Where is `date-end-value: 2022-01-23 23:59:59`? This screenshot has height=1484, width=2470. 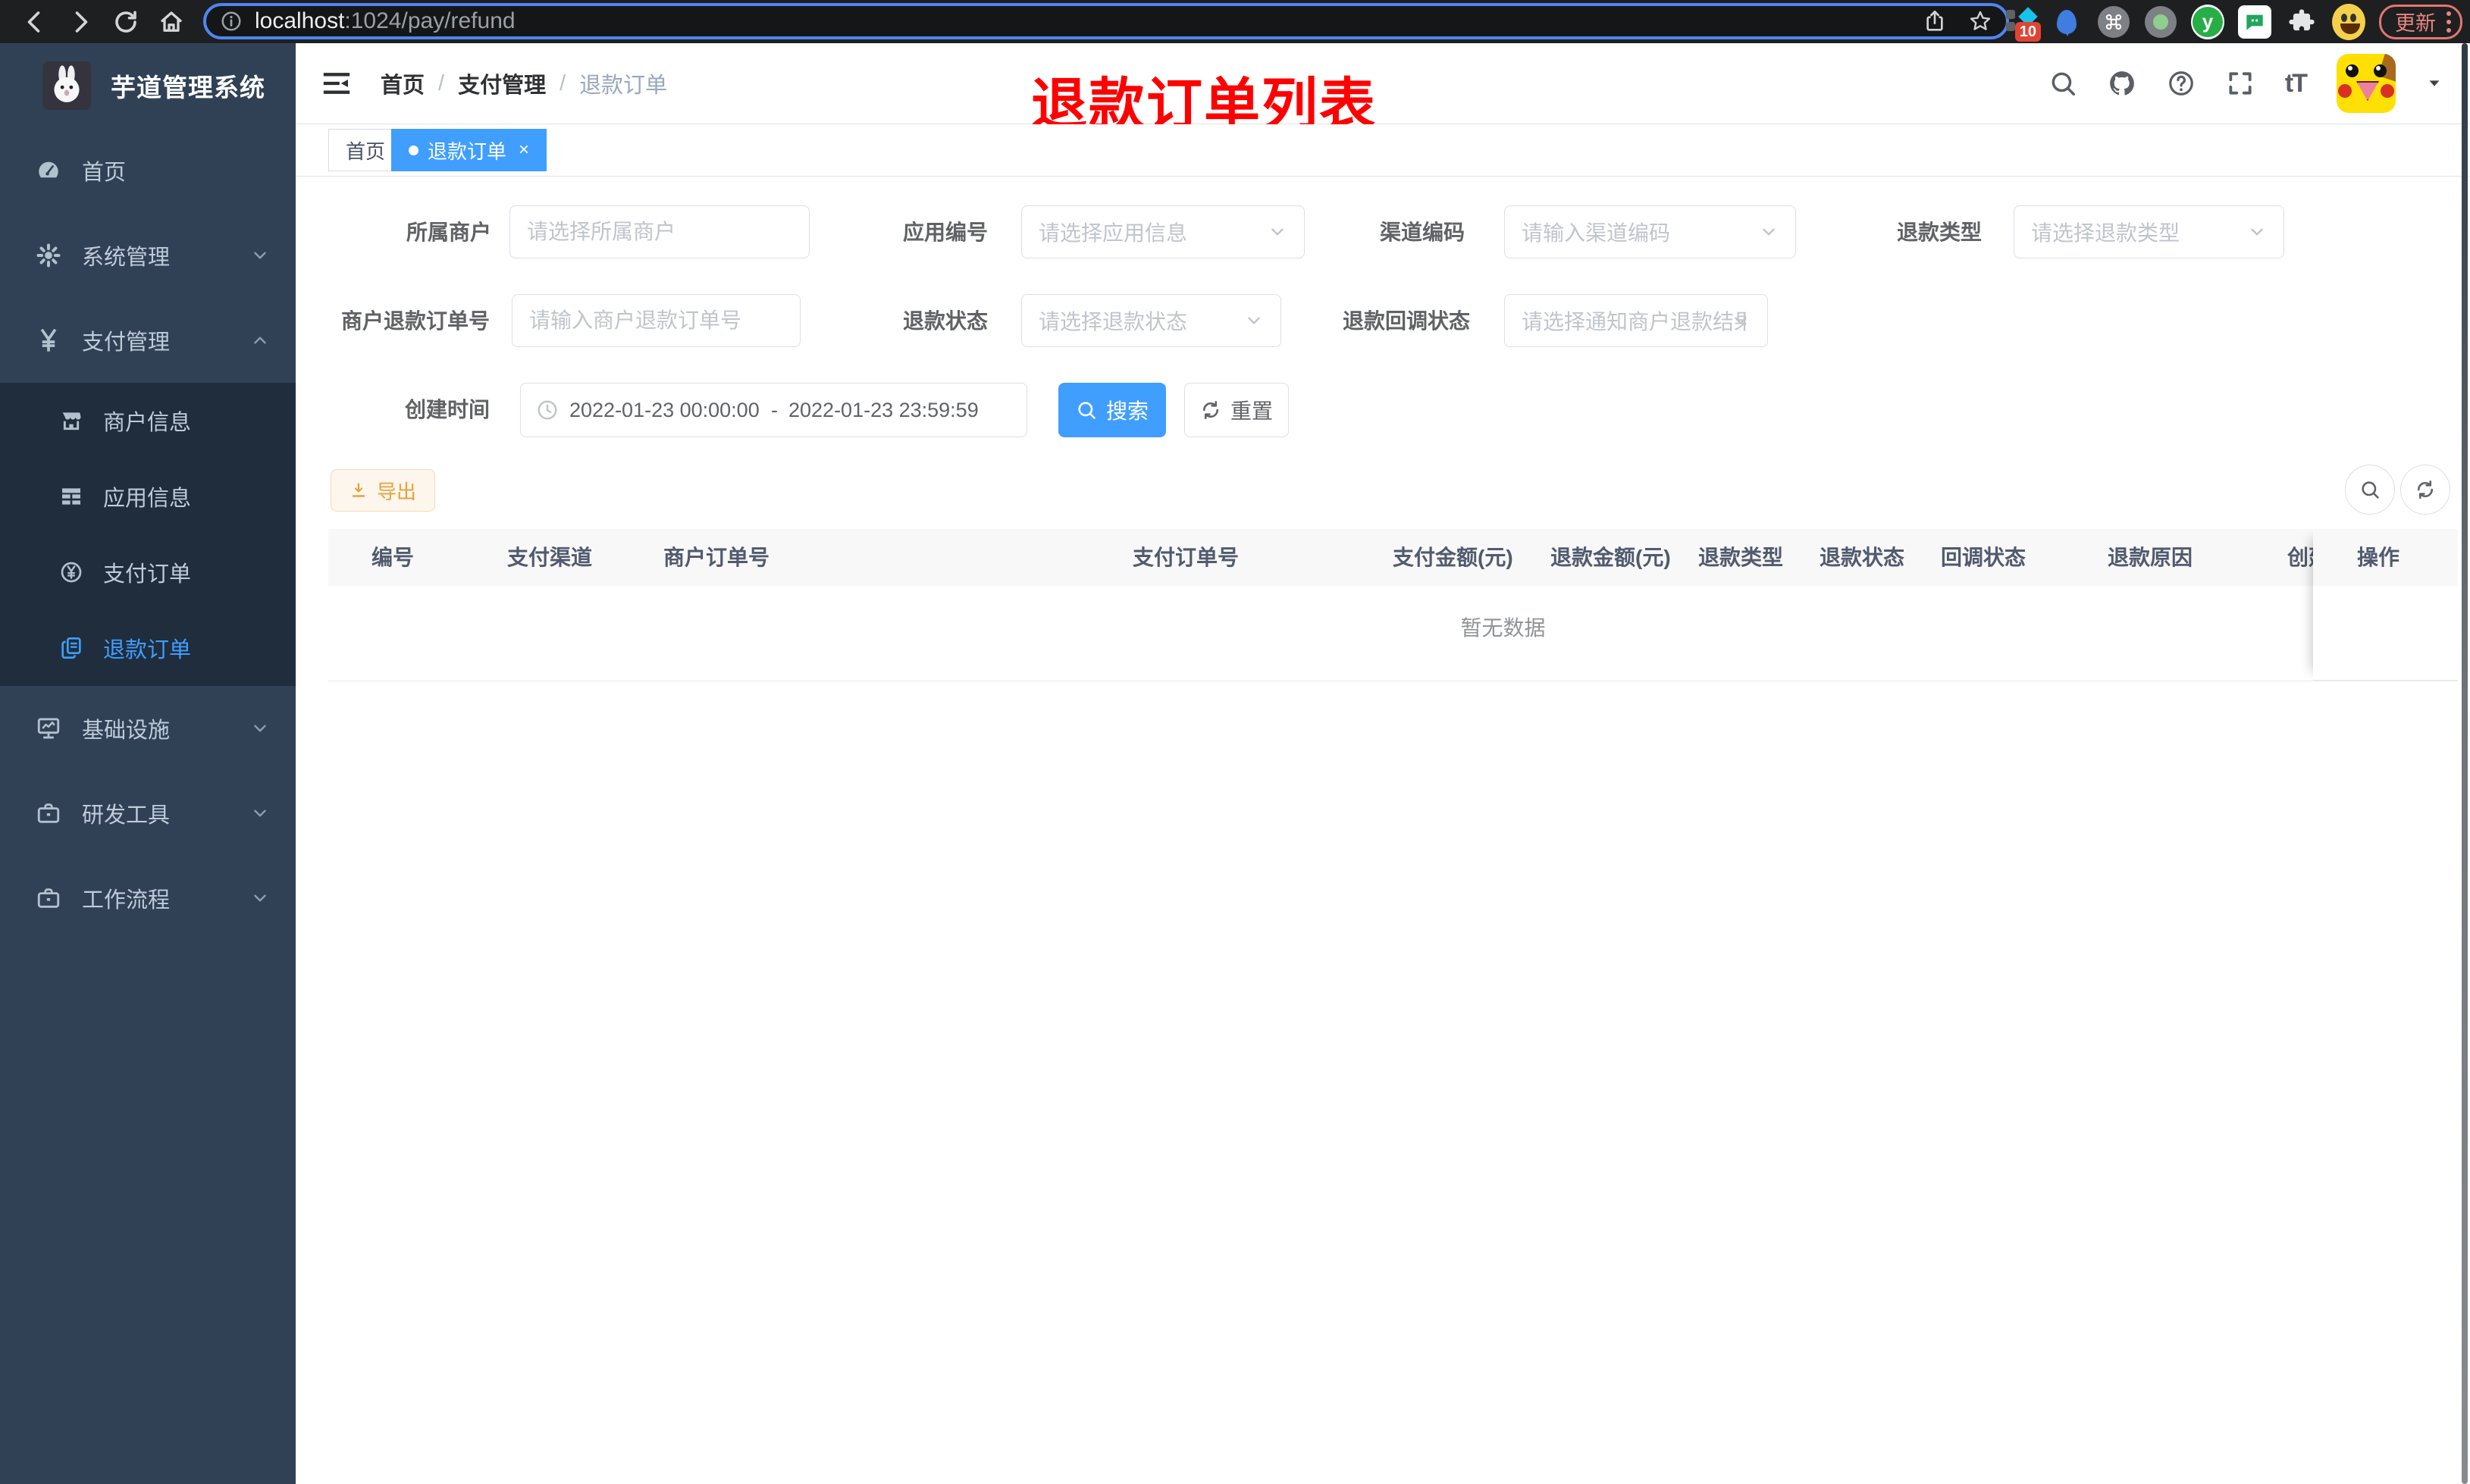 date-end-value: 2022-01-23 23:59:59 is located at coordinates (884, 410).